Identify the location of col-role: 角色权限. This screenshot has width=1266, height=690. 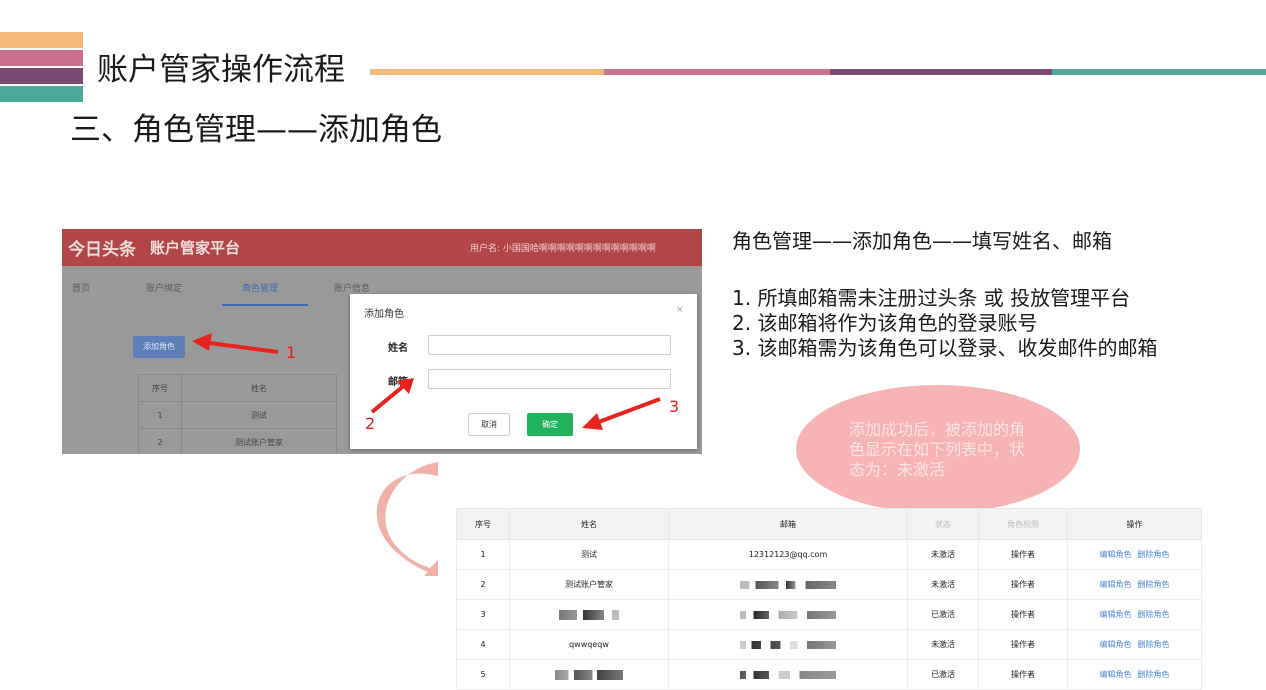
(1023, 524).